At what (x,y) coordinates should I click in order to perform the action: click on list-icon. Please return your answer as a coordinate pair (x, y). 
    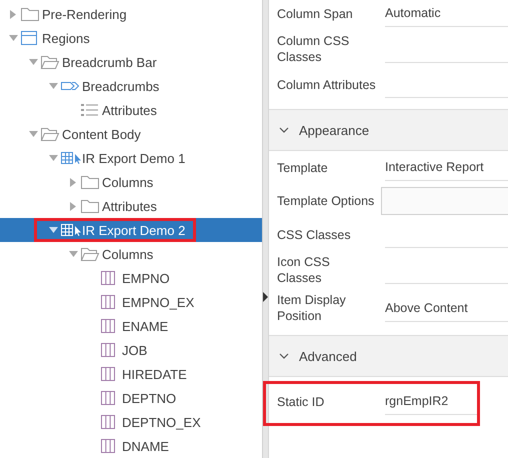
    Looking at the image, I should click on (90, 110).